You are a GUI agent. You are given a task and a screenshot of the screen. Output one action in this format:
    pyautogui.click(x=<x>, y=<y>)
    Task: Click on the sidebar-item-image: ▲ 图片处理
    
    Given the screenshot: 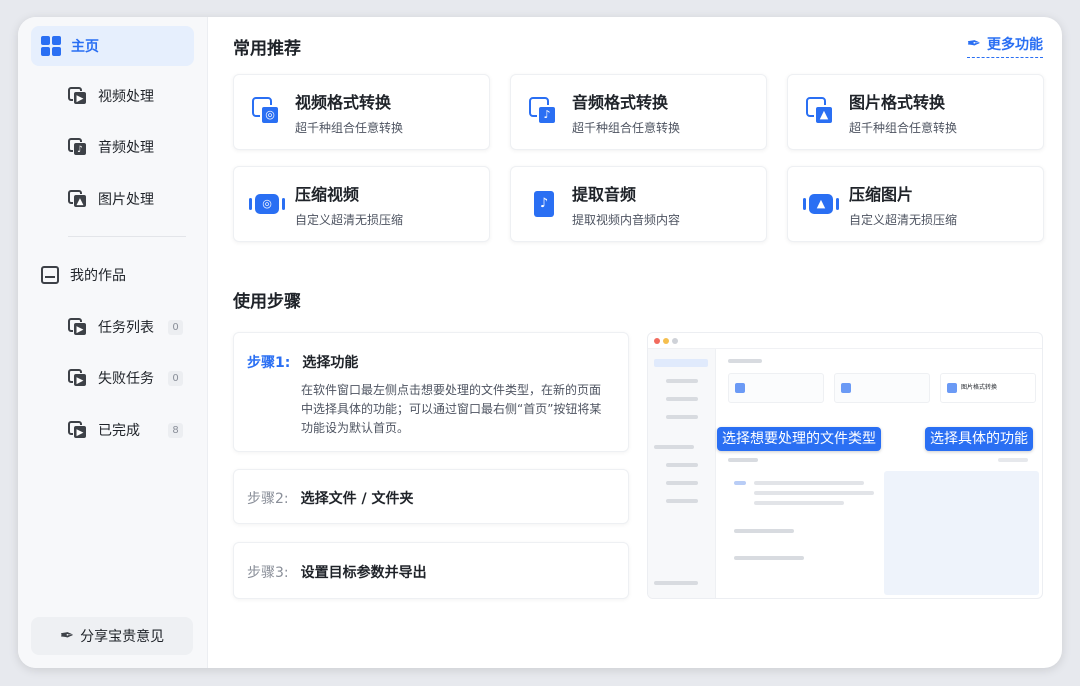 What is the action you would take?
    pyautogui.click(x=111, y=199)
    